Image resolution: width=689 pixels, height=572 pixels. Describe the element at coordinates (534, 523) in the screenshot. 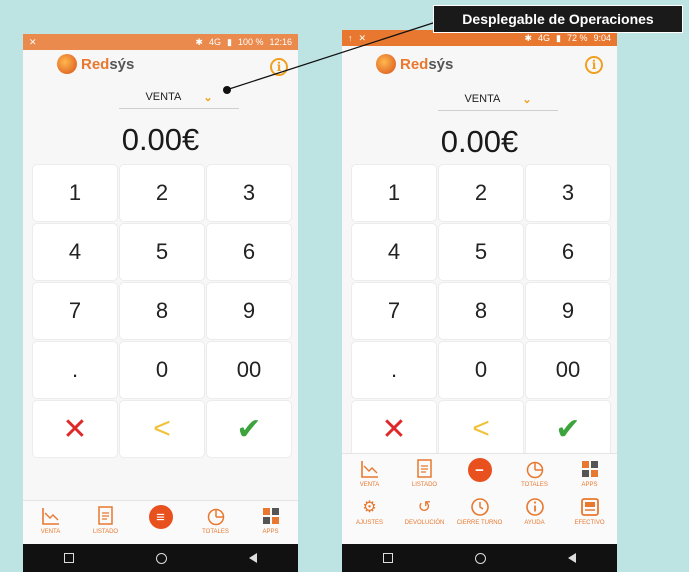

I see `menu-label: AYUDA` at that location.